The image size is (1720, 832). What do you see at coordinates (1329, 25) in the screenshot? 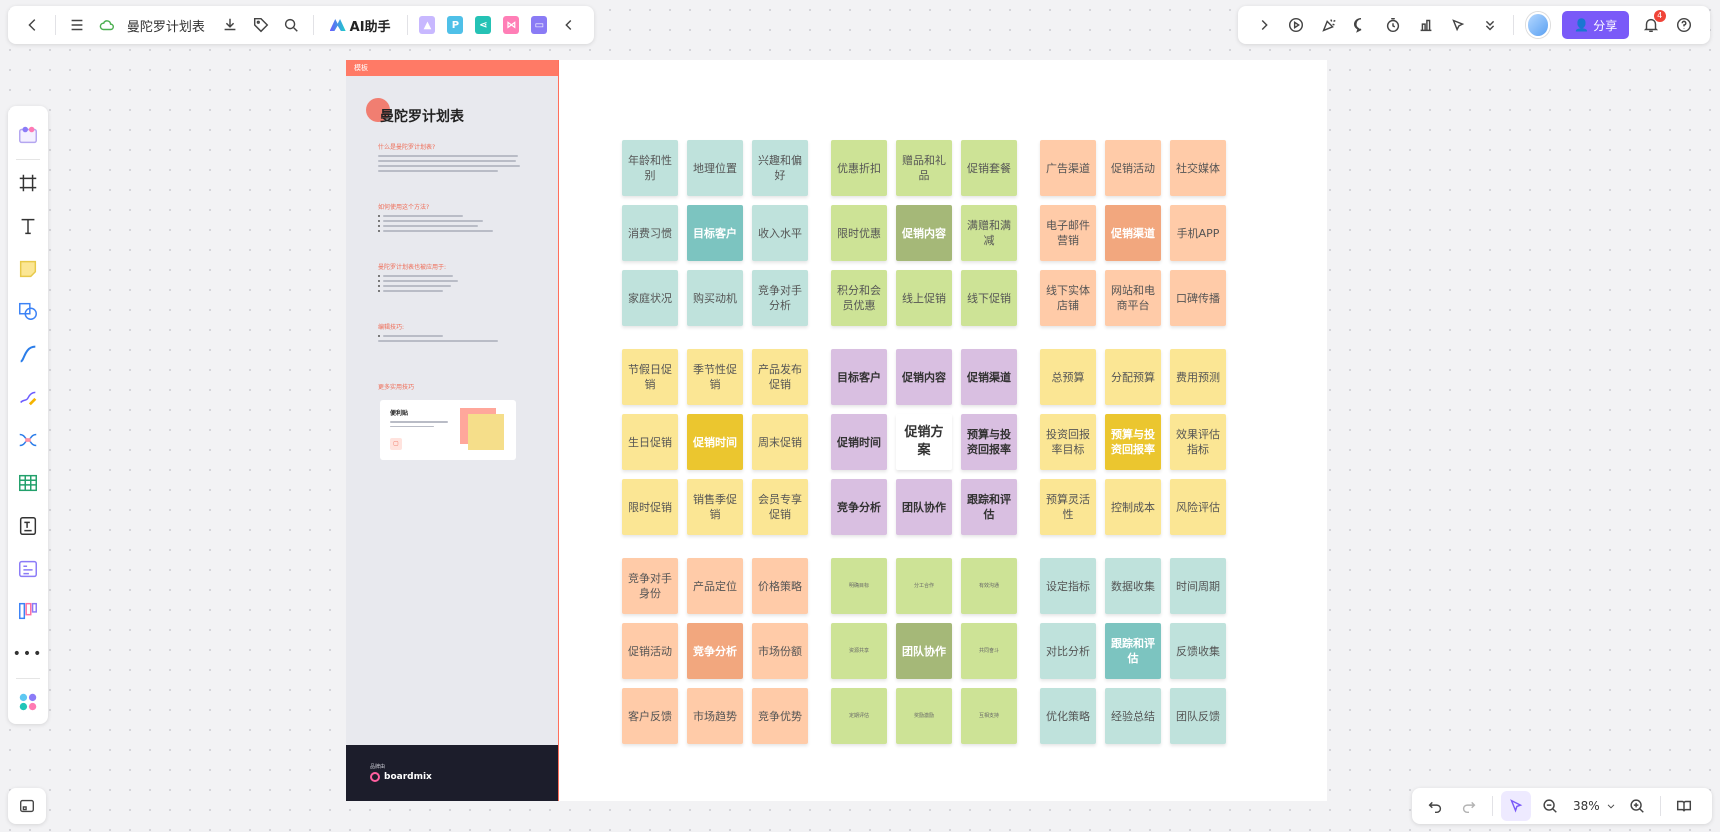
I see `celebrate-icon` at bounding box center [1329, 25].